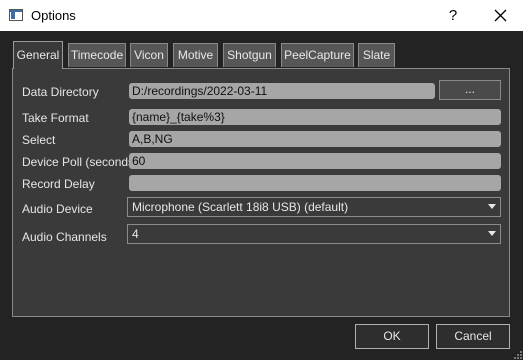  What do you see at coordinates (38, 55) in the screenshot?
I see `tab-general: General` at bounding box center [38, 55].